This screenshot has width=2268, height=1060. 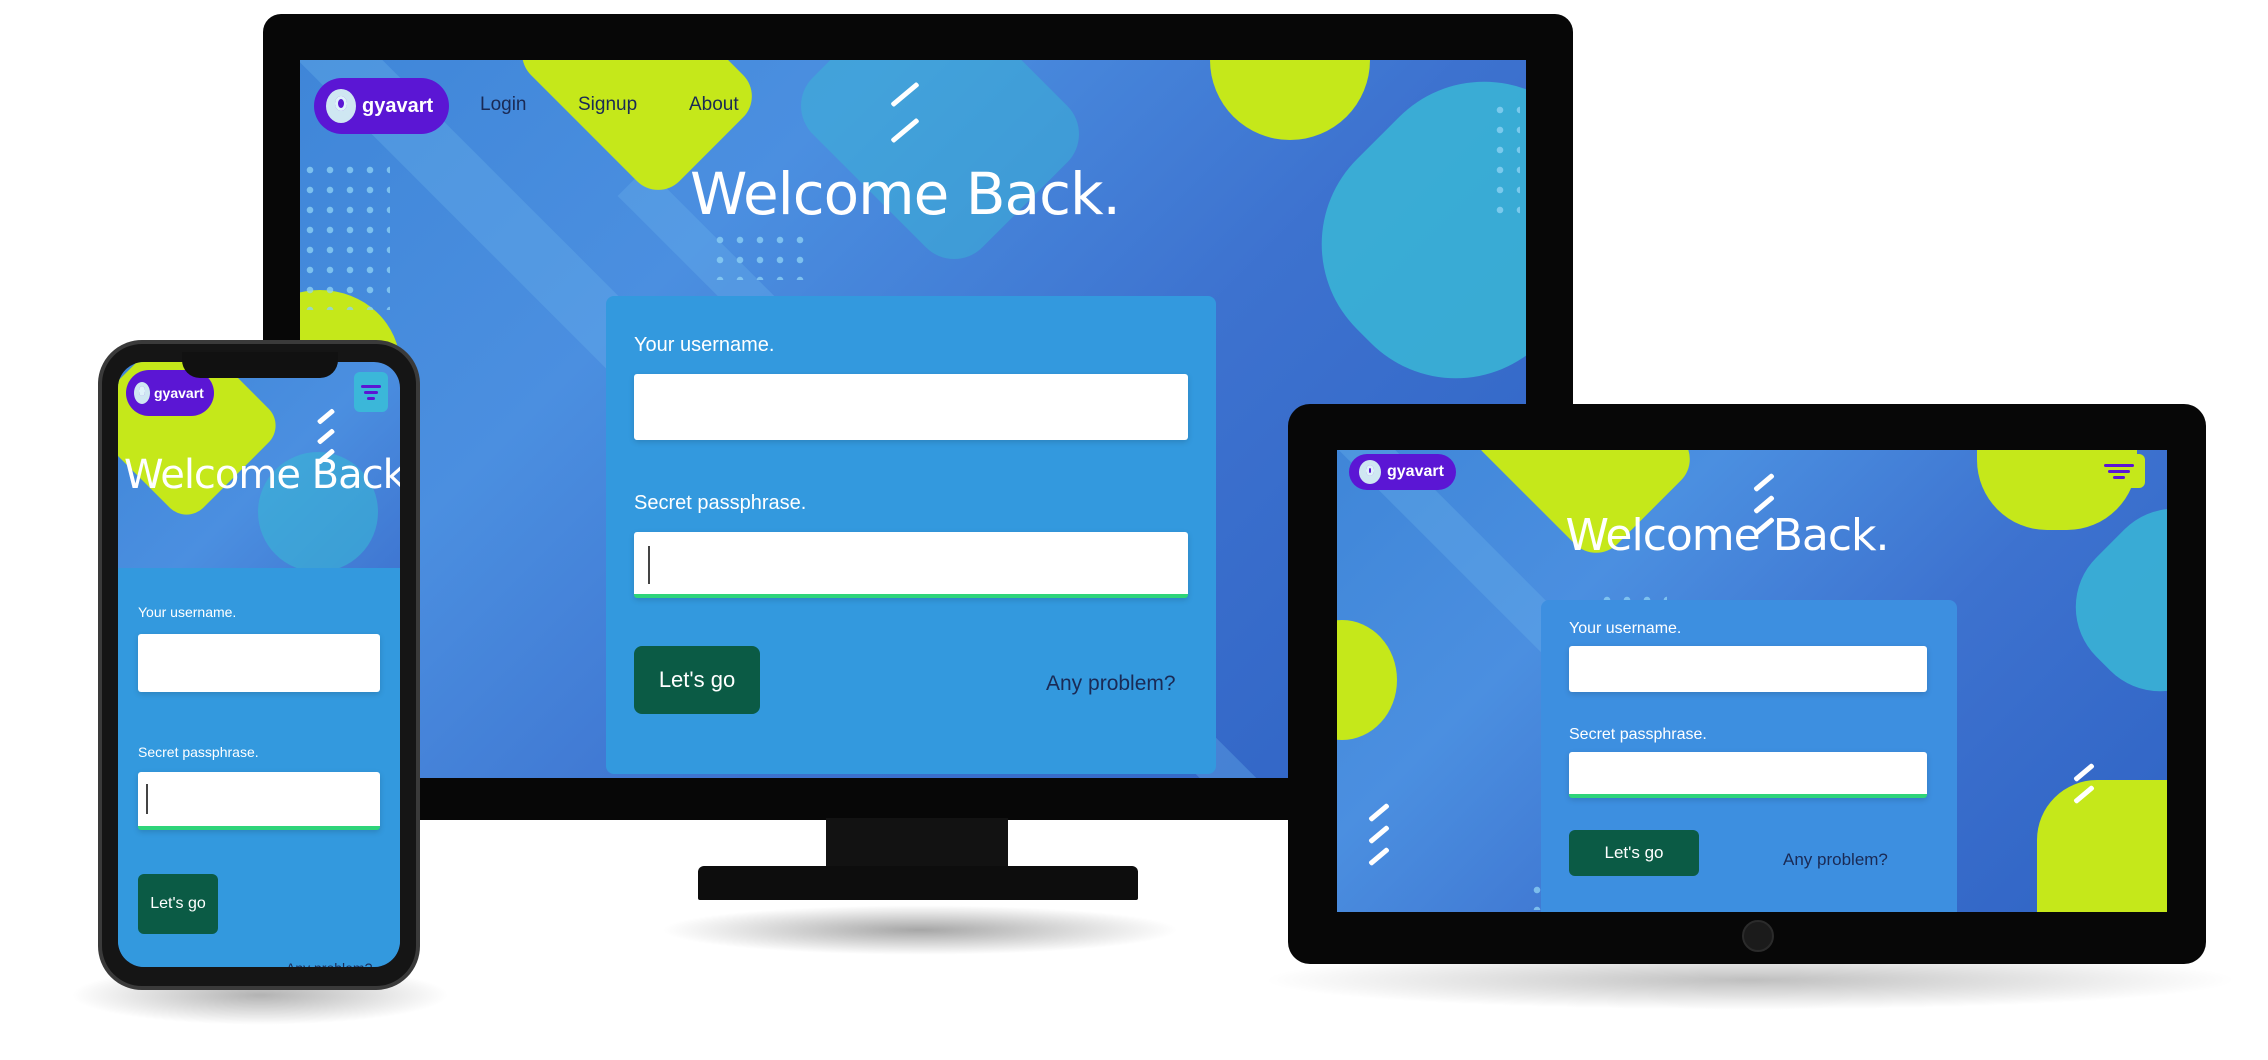 I want to click on tablet-home-button, so click(x=1758, y=936).